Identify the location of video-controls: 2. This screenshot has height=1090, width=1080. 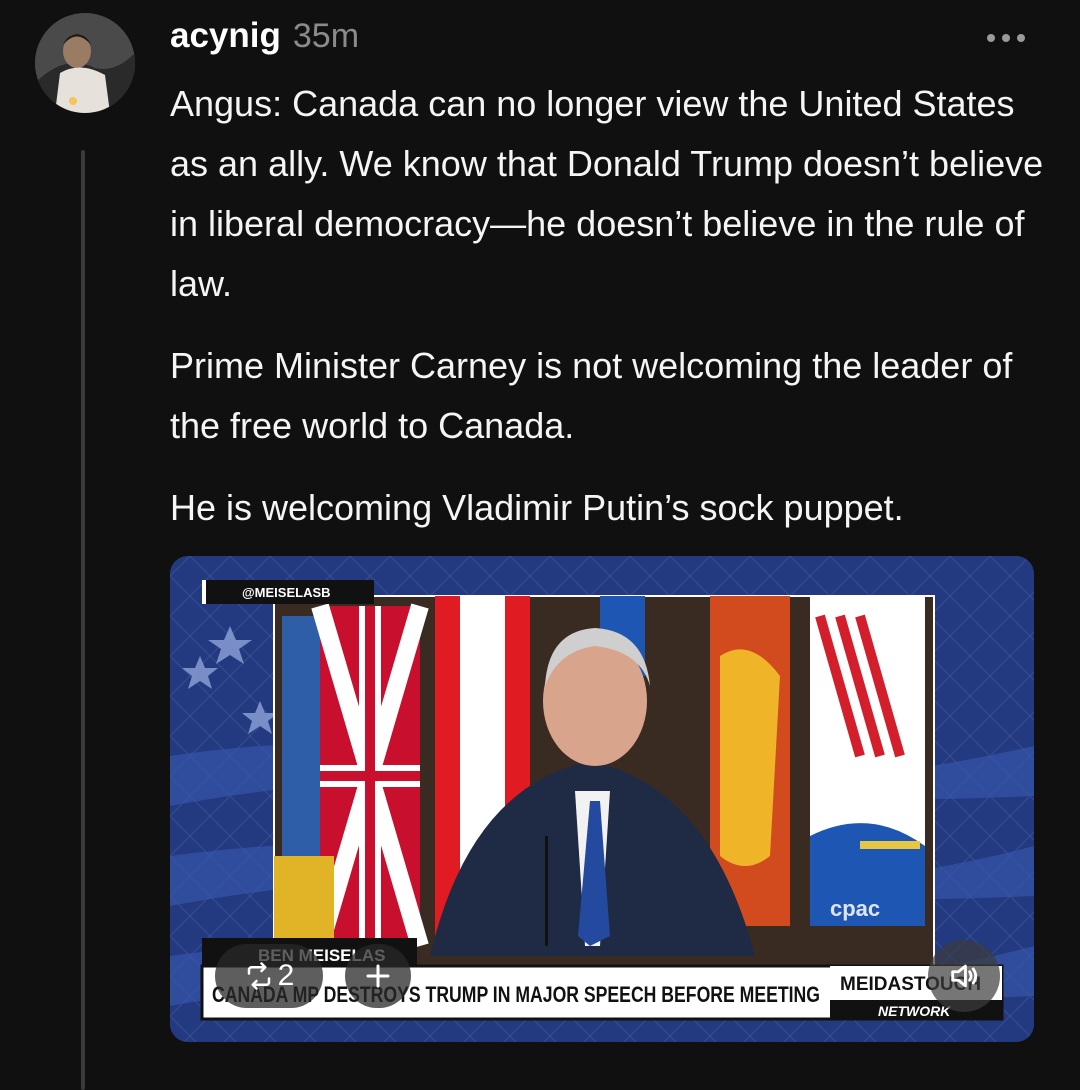
(313, 976).